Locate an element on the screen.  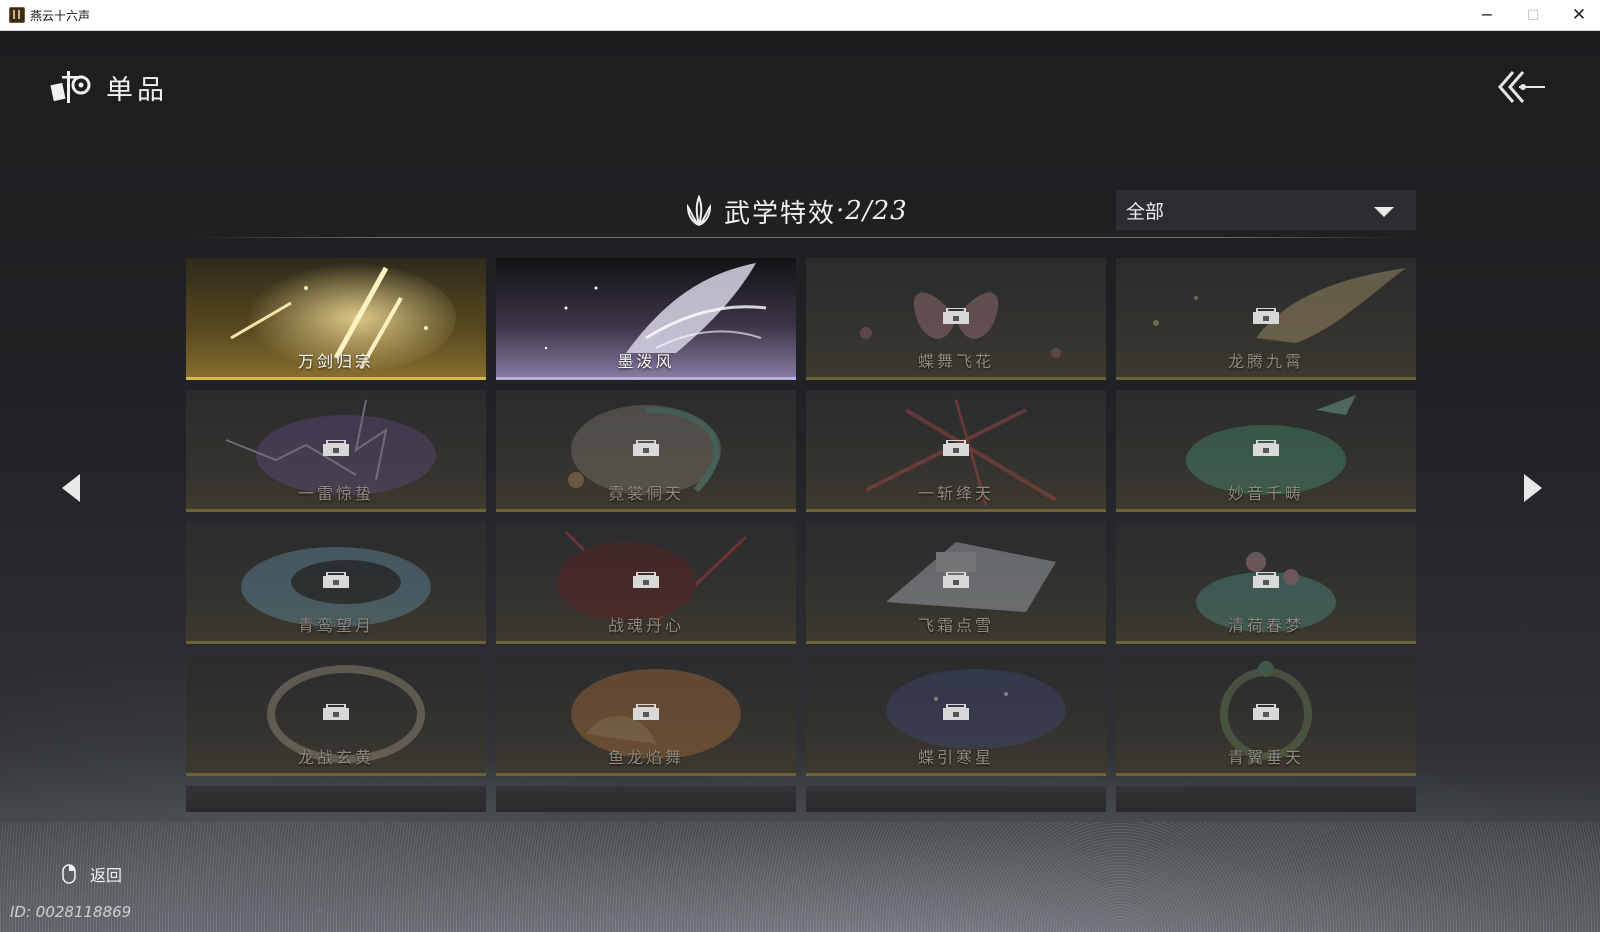
effect-card: 龙战玄黄 is located at coordinates (336, 715).